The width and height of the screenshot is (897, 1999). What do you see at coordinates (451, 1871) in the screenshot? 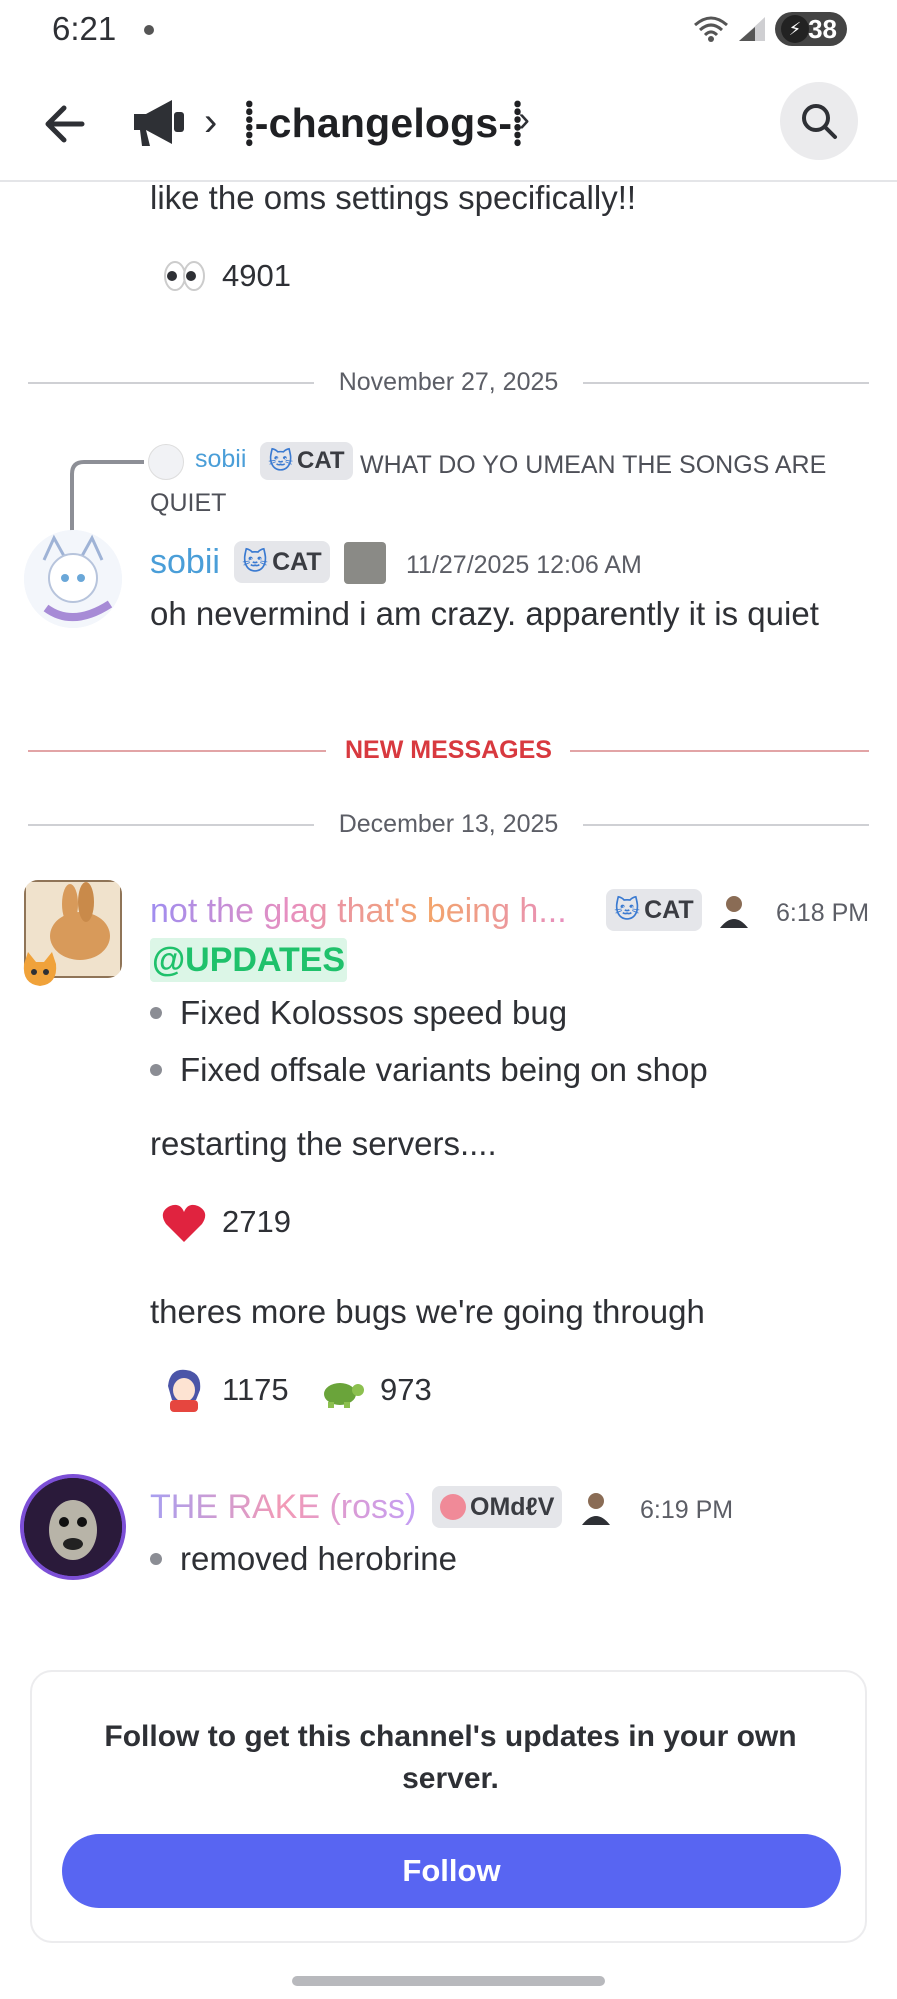
I see `follow-button: Follow` at bounding box center [451, 1871].